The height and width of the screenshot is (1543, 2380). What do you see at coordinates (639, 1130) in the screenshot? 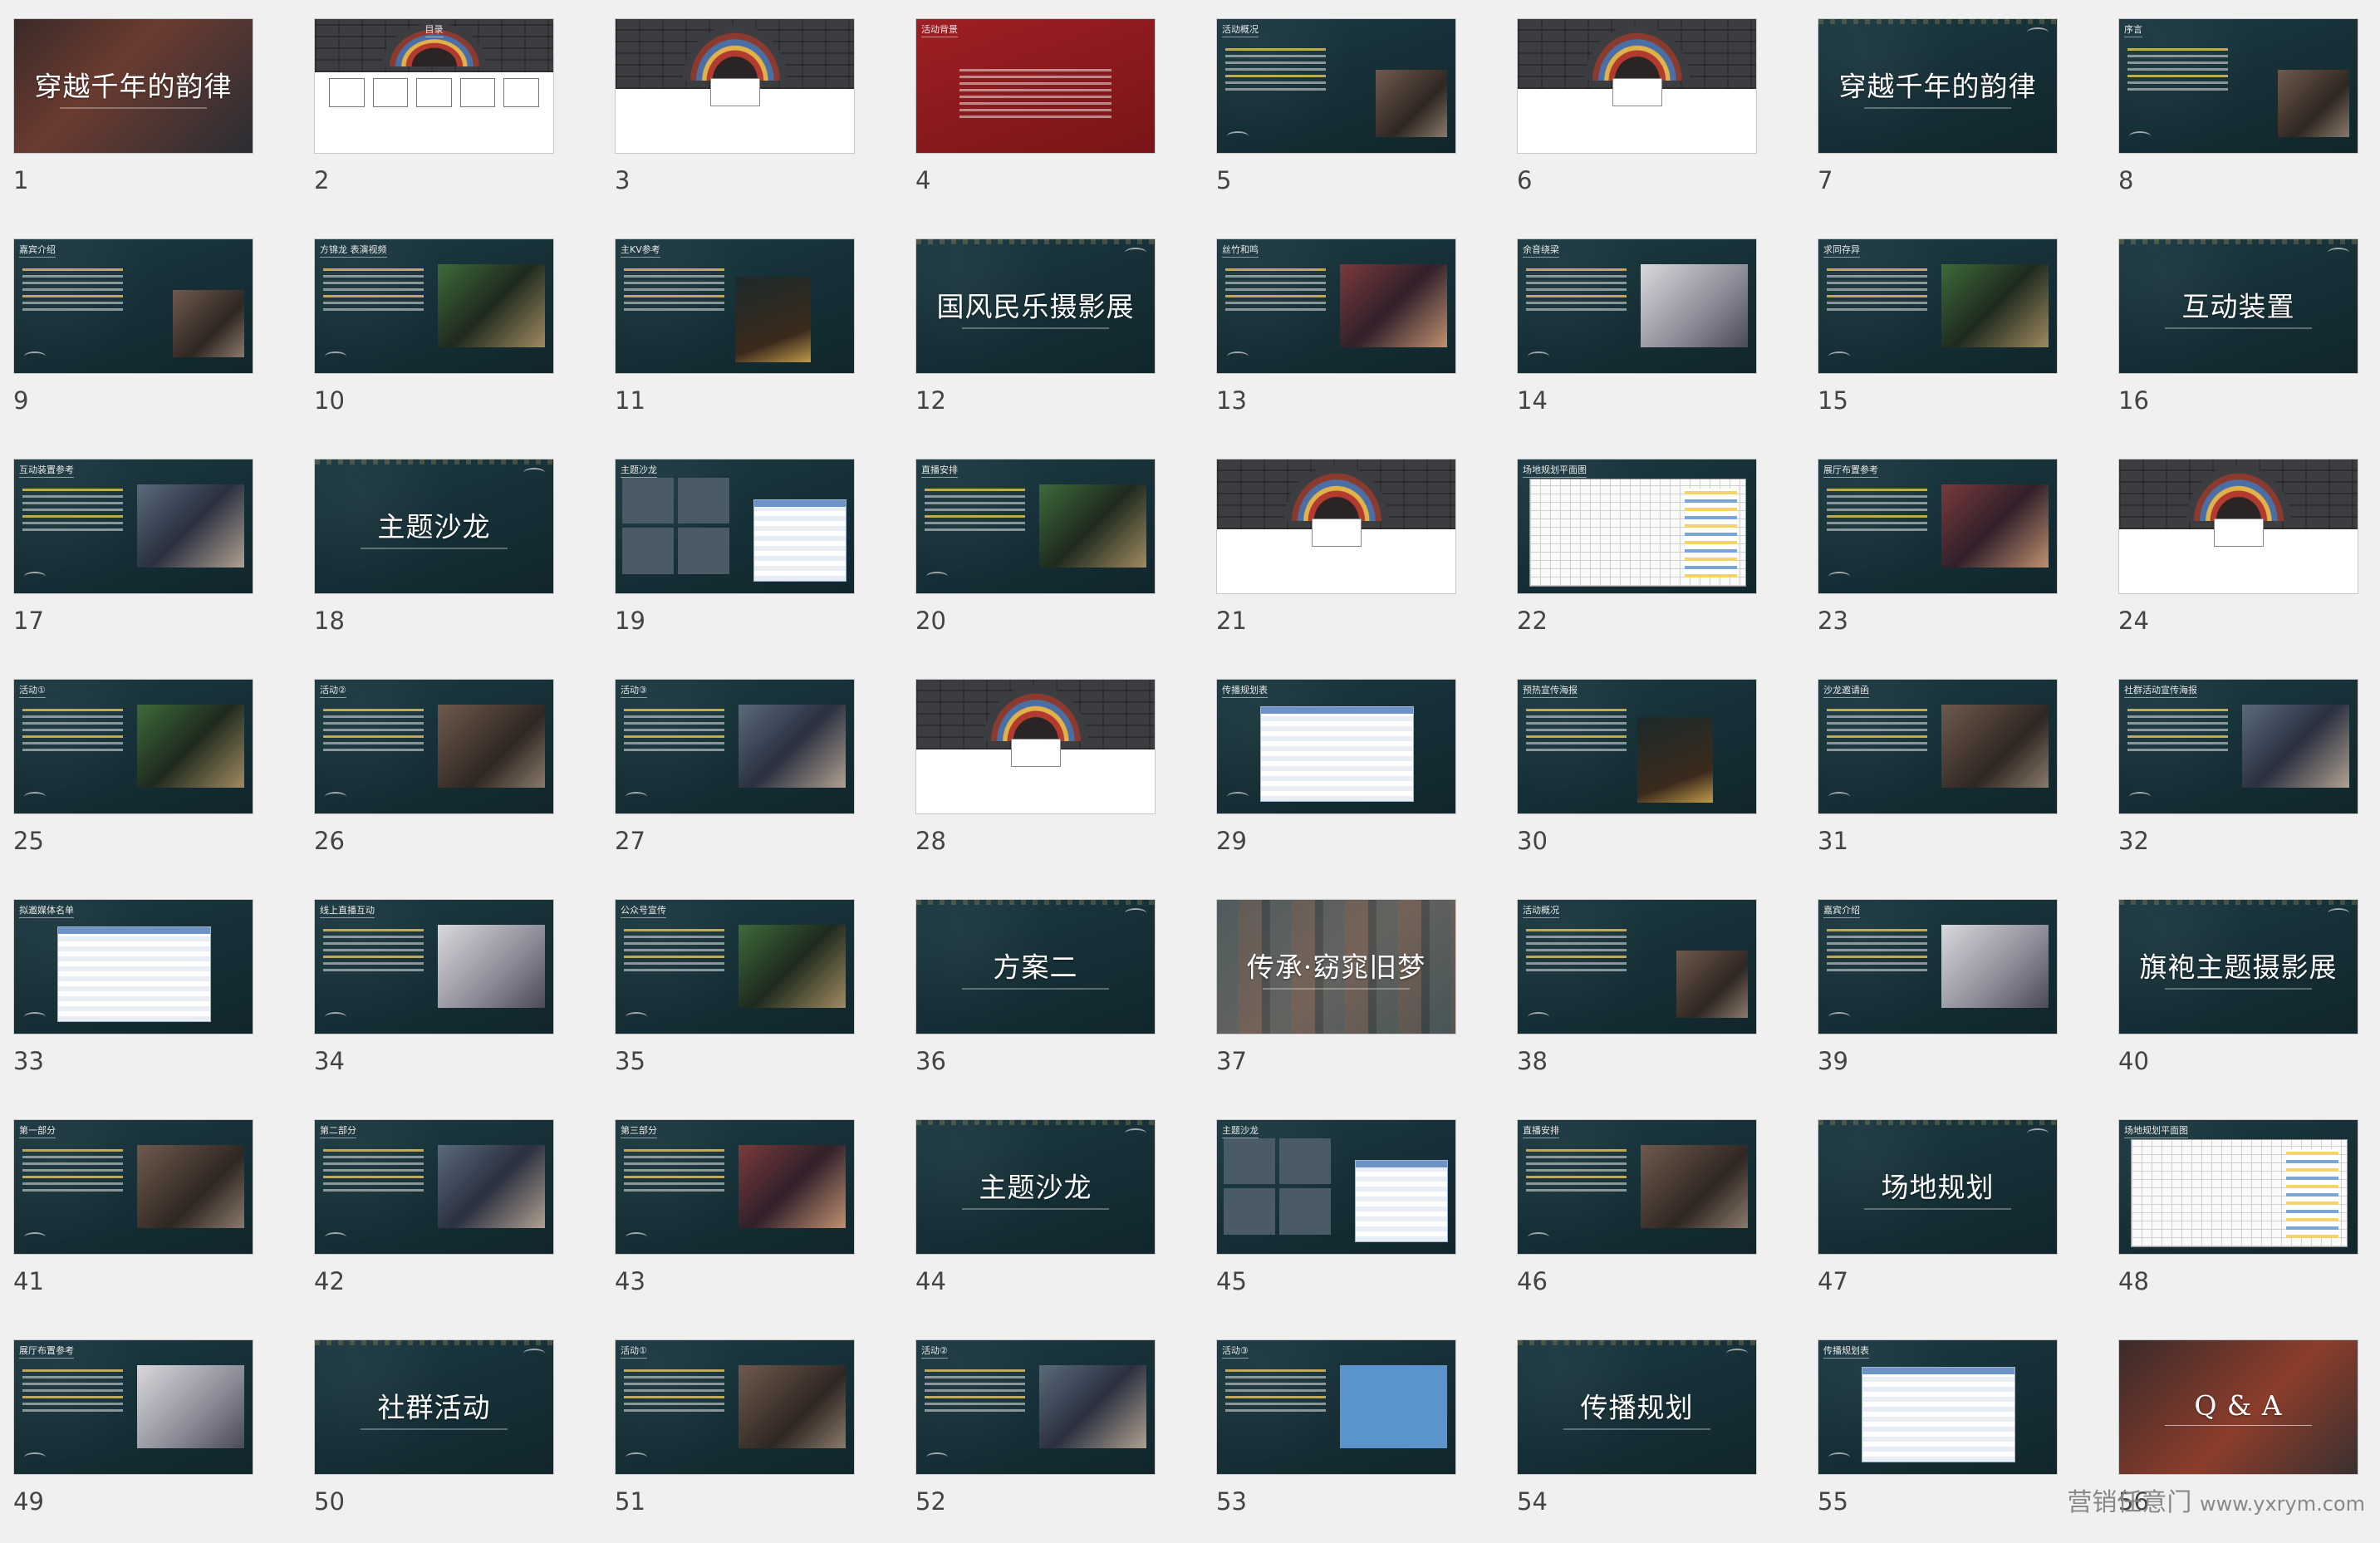
I see `slide-heading: 第三部分` at bounding box center [639, 1130].